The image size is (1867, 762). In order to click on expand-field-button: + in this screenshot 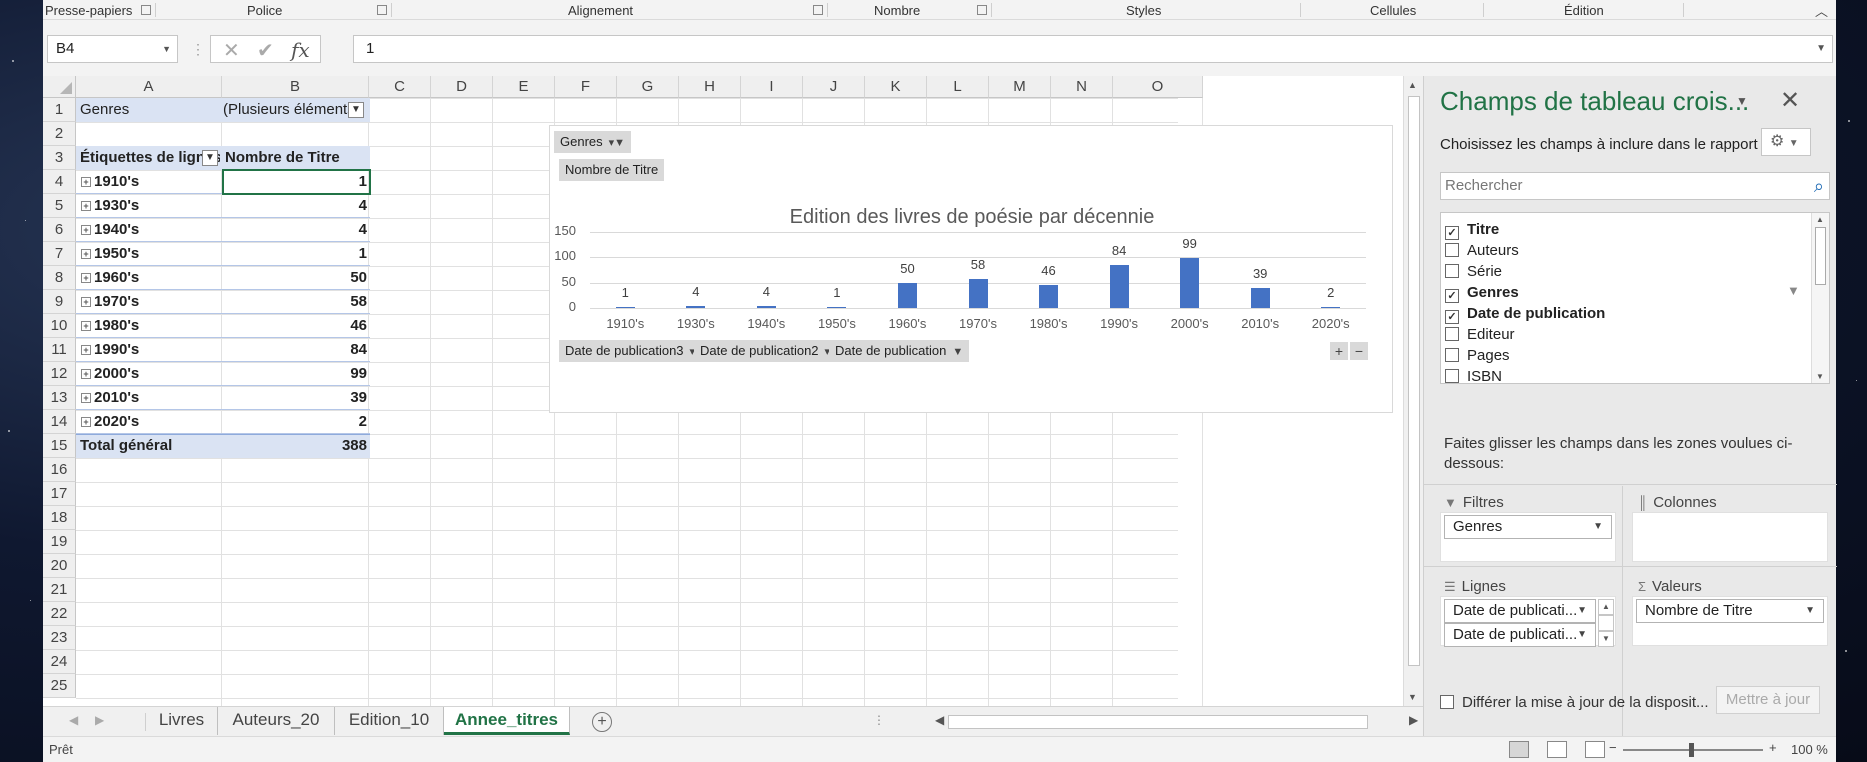, I will do `click(1339, 351)`.